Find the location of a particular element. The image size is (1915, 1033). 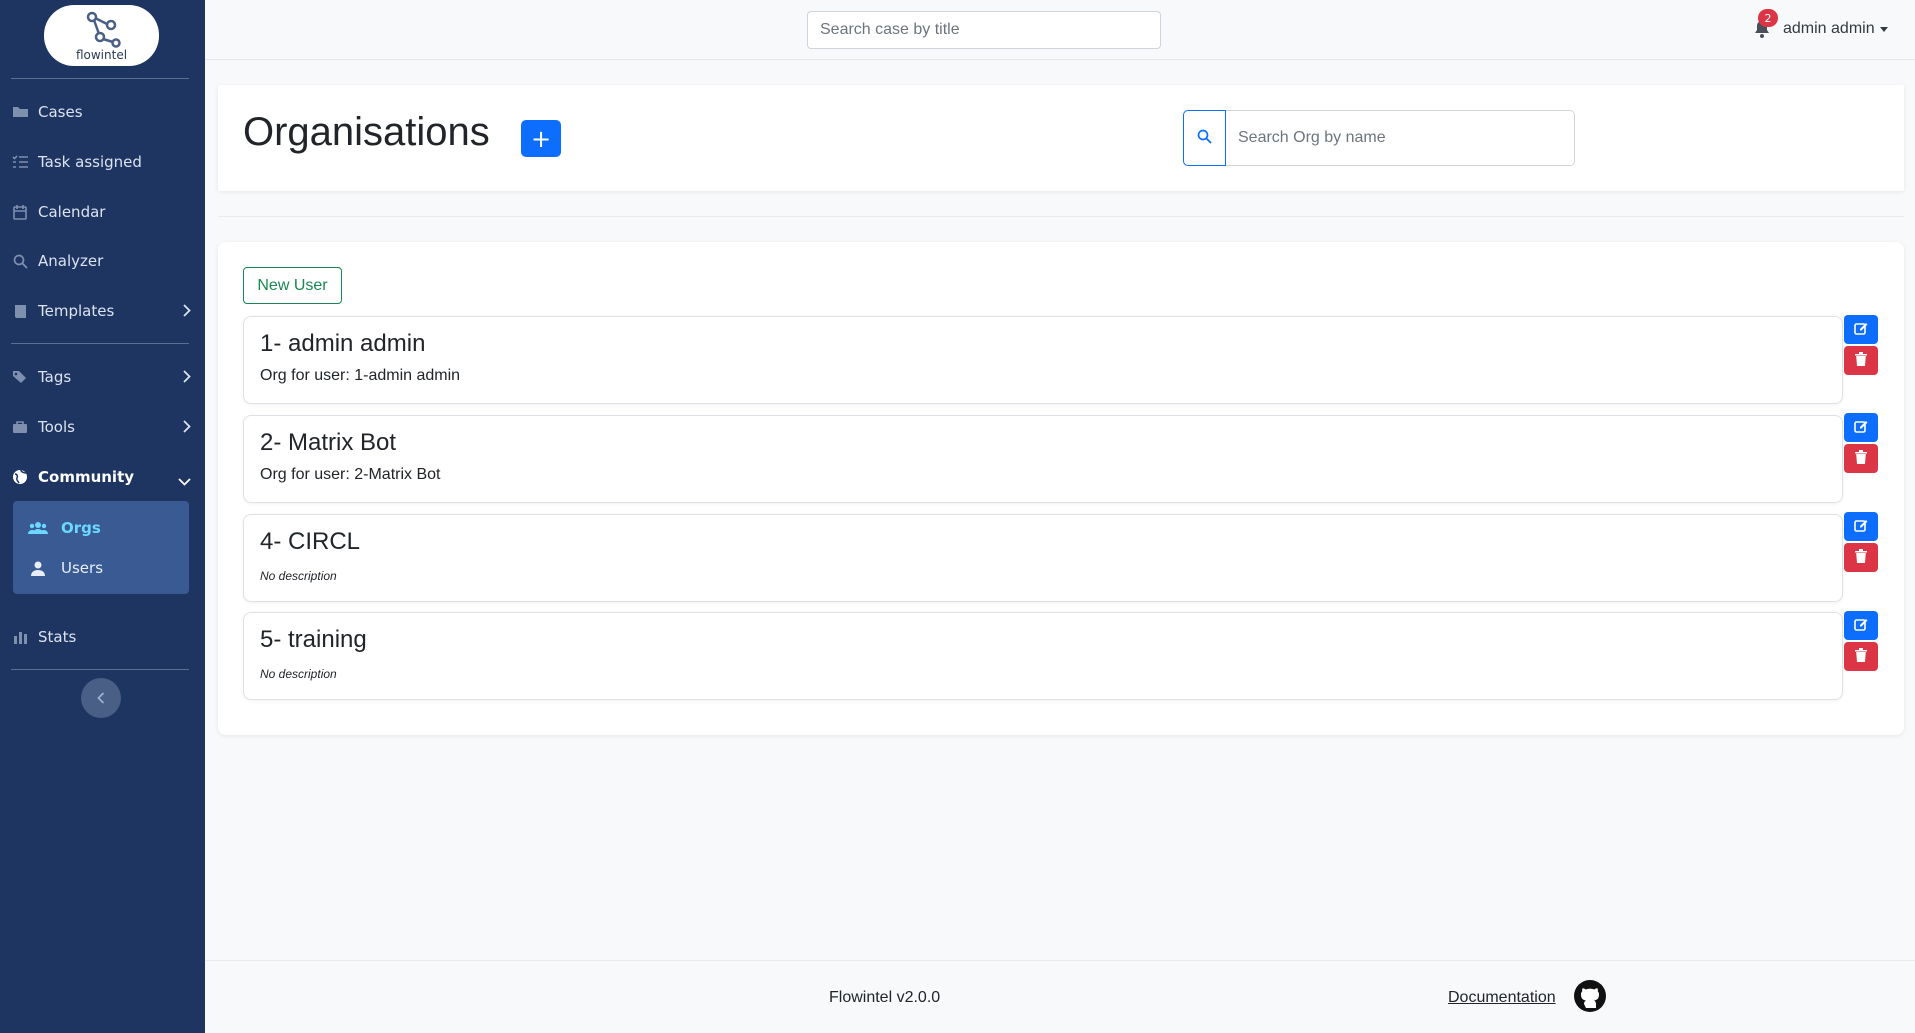

notification-badge: 2 is located at coordinates (1768, 18).